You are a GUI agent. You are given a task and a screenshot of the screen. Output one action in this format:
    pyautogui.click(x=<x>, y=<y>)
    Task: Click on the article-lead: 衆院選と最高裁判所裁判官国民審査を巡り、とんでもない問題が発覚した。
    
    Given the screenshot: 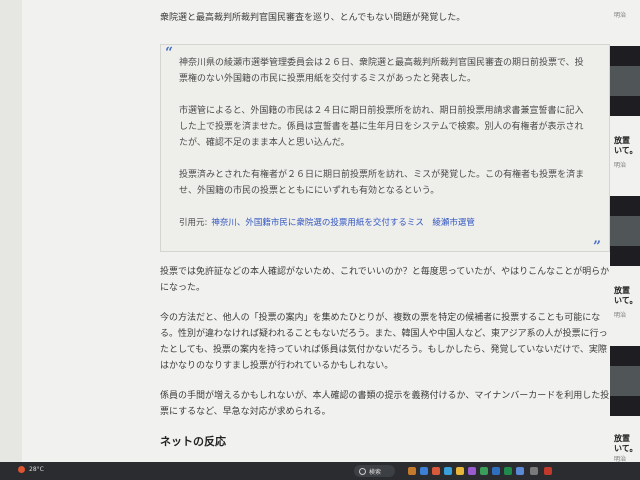 What is the action you would take?
    pyautogui.click(x=313, y=18)
    